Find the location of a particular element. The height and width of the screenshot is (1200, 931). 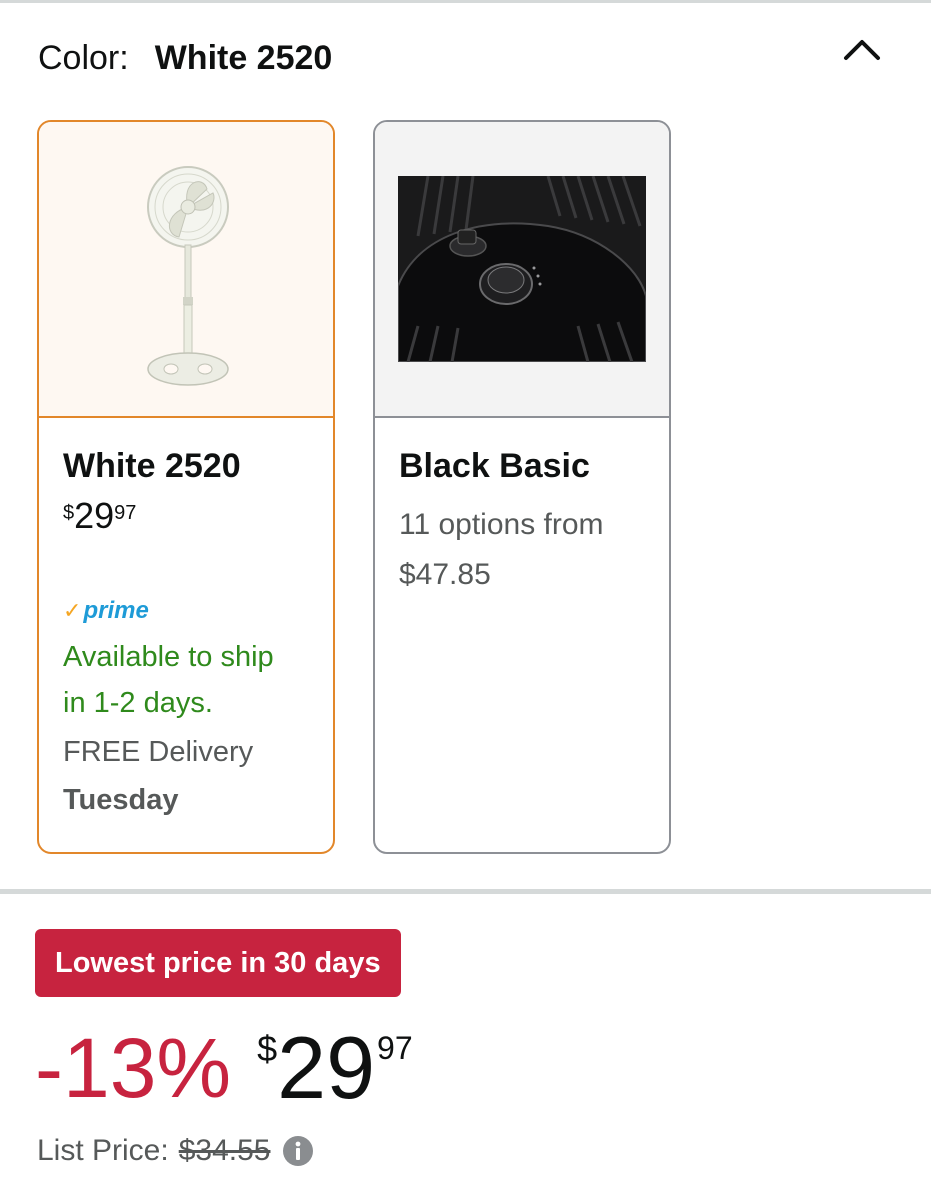

prime-badge: ✓ prime is located at coordinates (186, 611).